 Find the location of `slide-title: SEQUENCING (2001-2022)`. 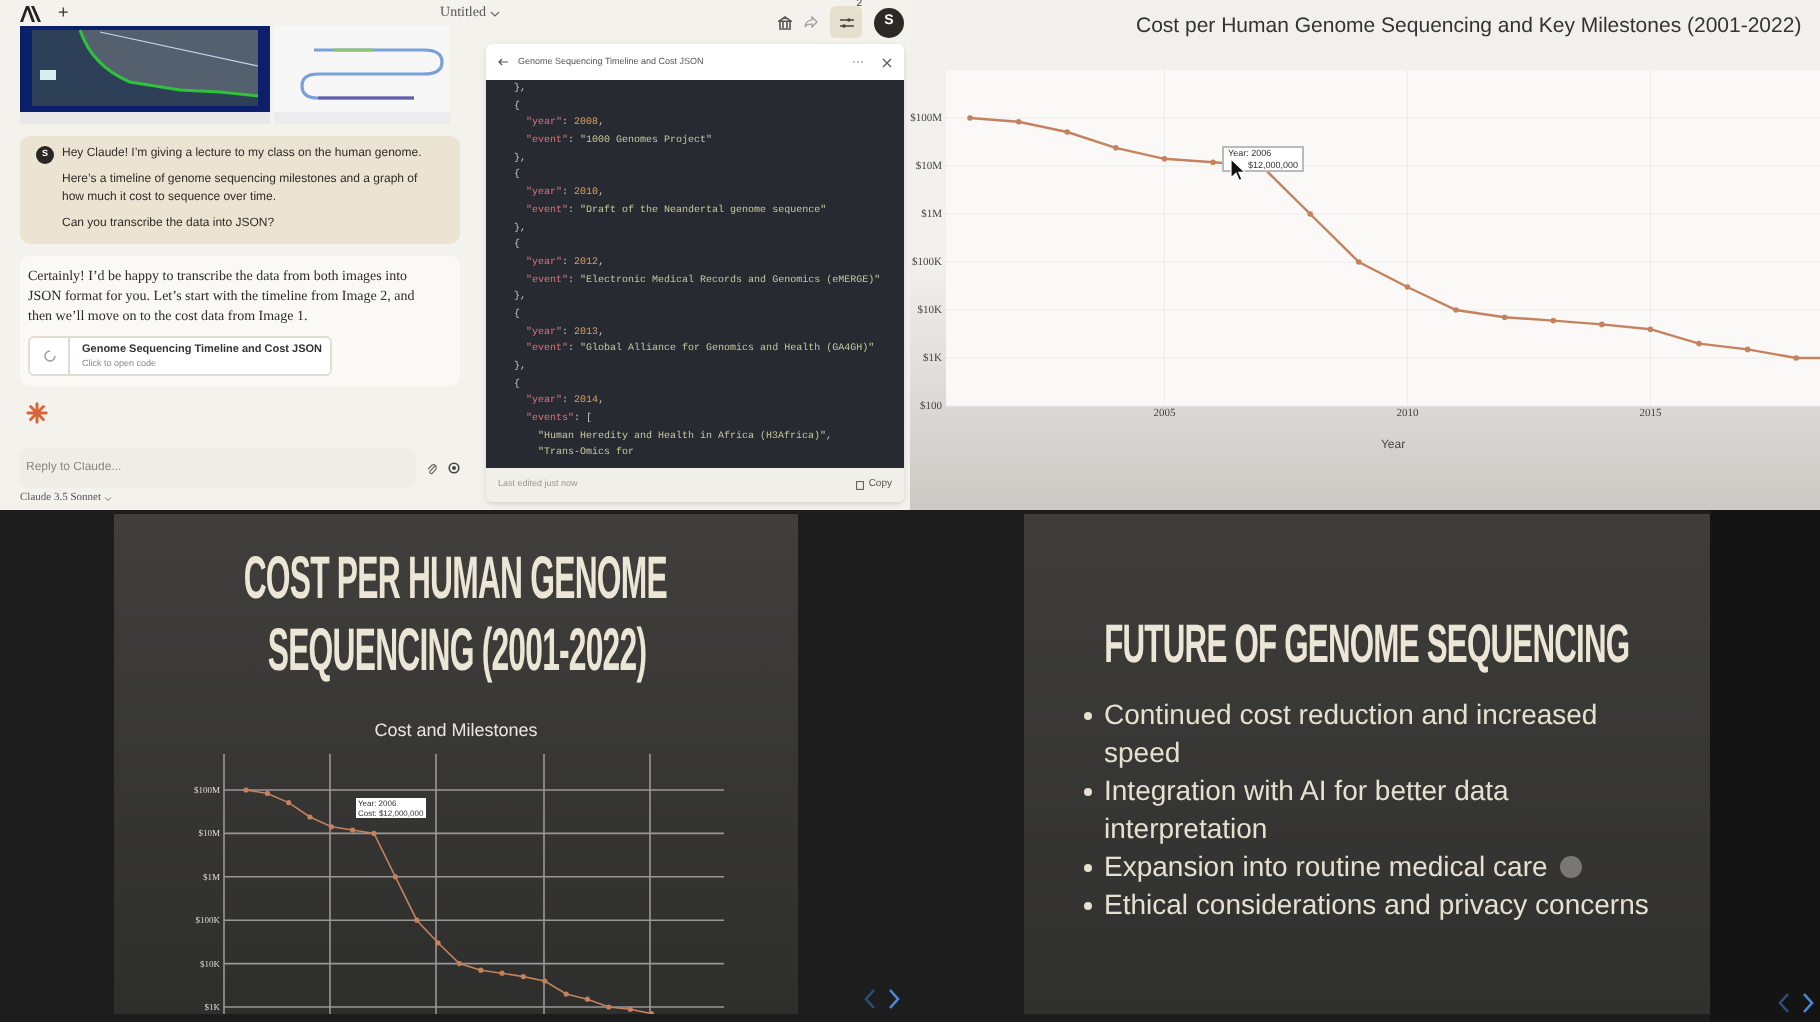

slide-title: SEQUENCING (2001-2022) is located at coordinates (456, 652).